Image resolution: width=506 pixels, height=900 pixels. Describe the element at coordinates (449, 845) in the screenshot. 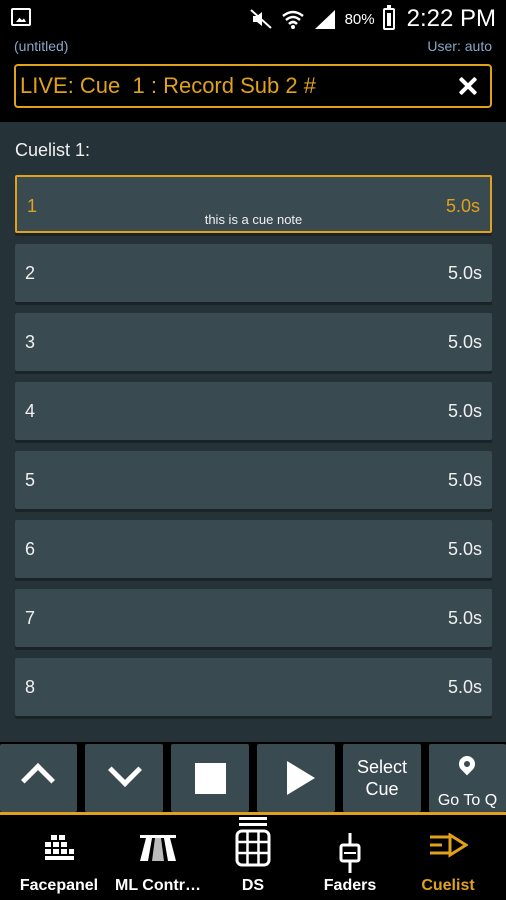

I see `cuelist-icon` at that location.